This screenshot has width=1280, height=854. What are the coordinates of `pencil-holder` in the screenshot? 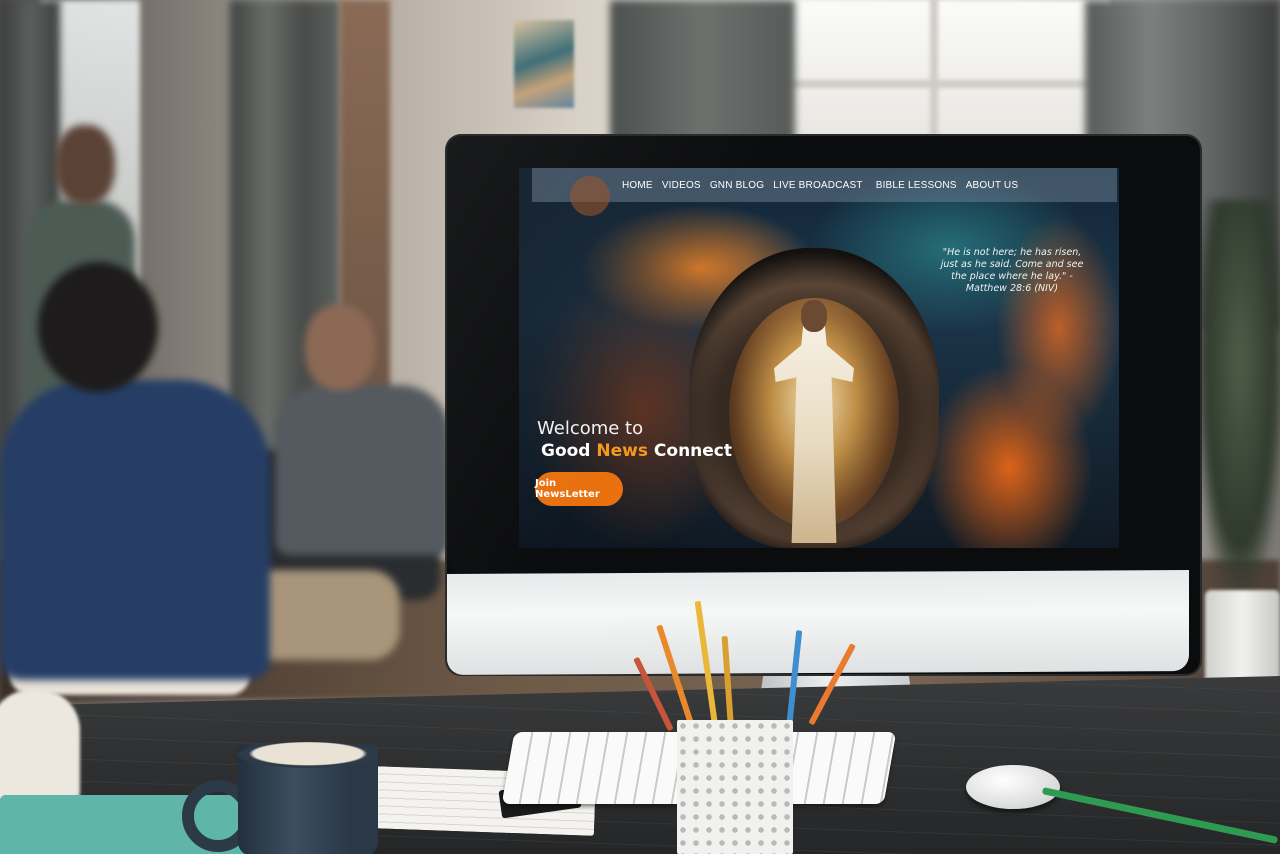 It's located at (735, 787).